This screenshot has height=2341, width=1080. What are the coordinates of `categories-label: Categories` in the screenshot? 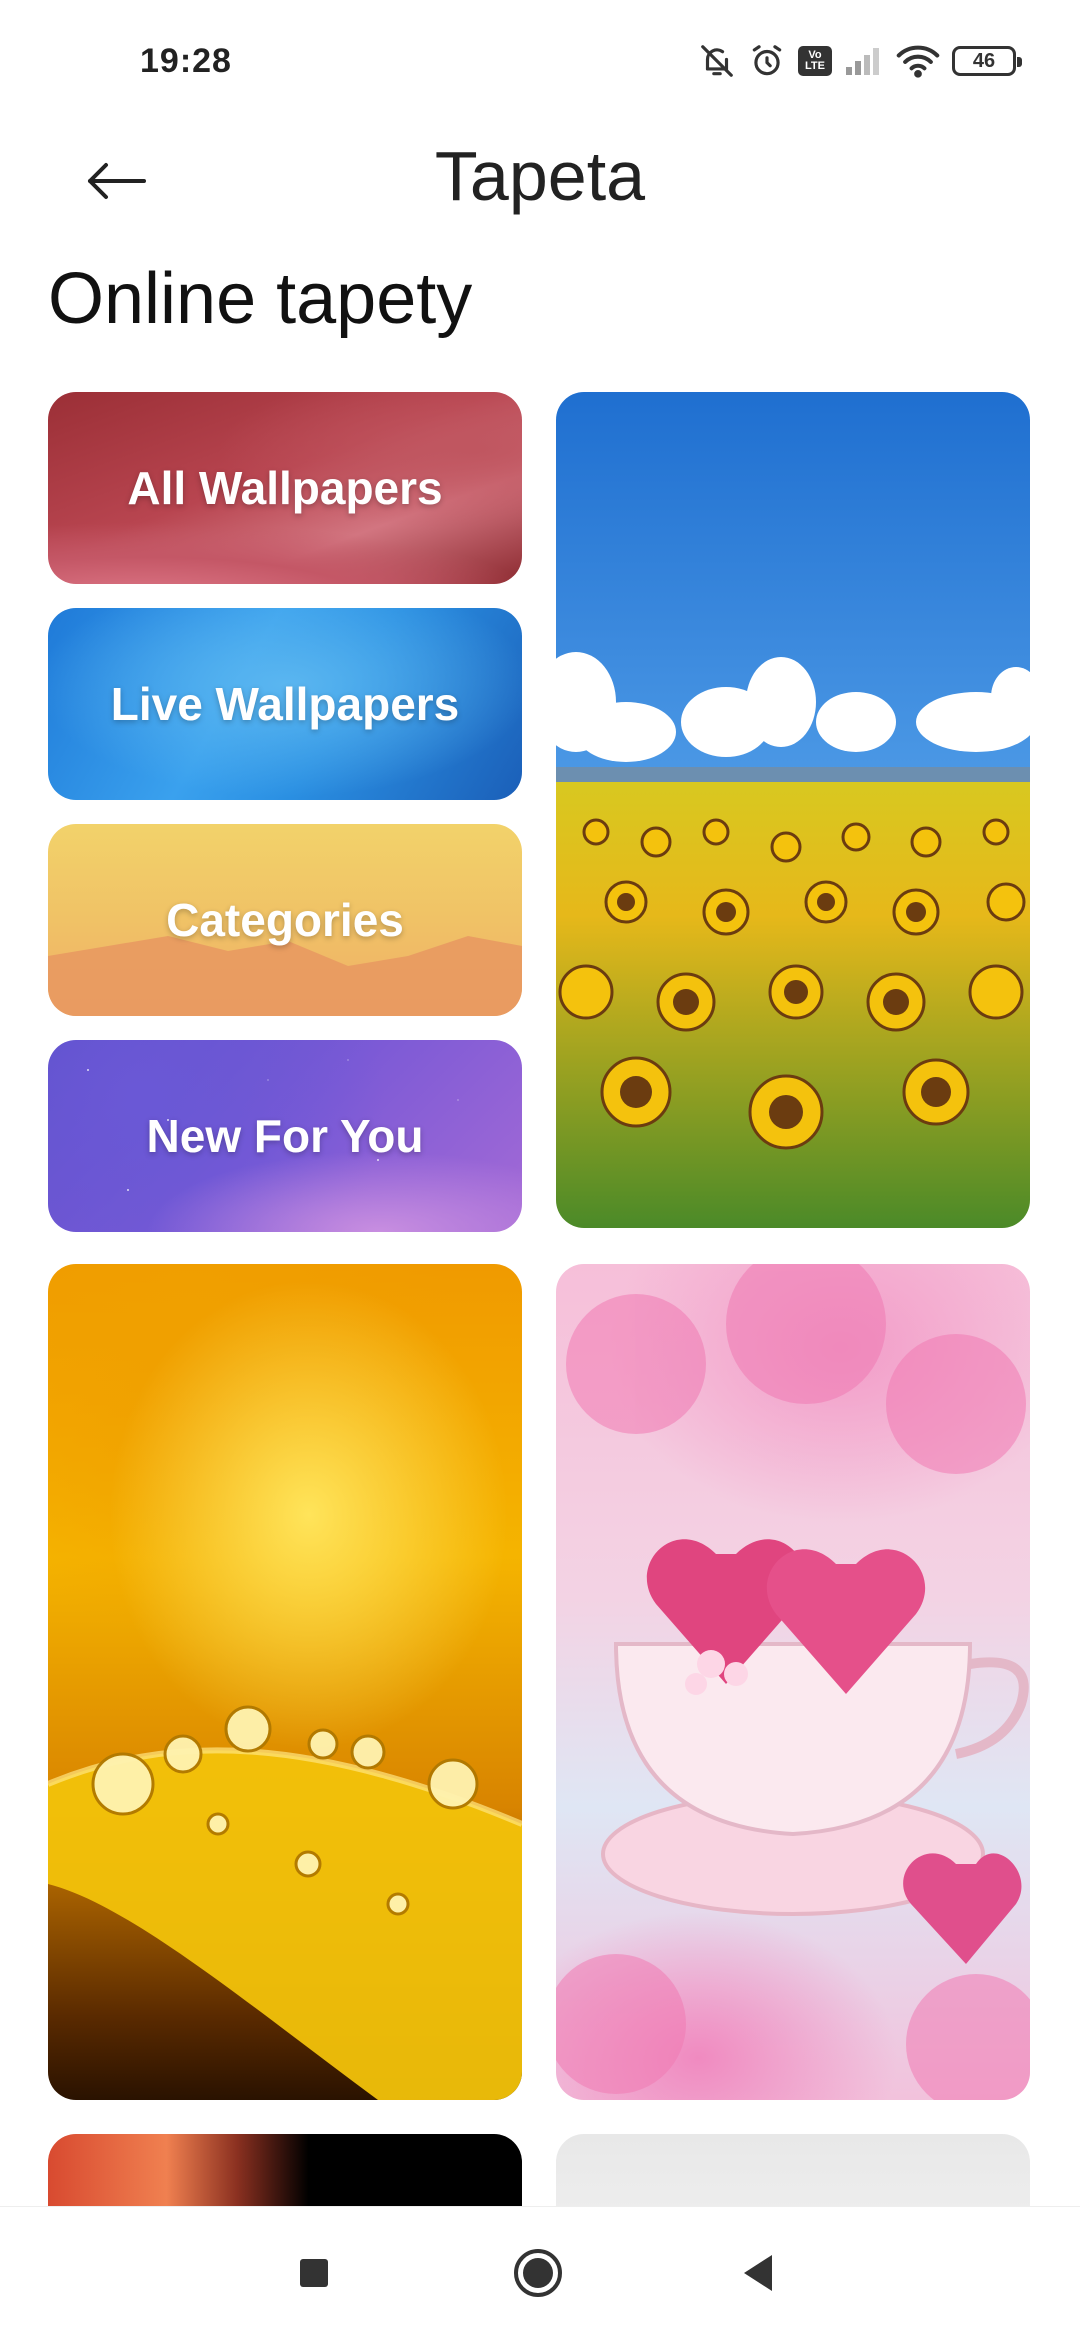 It's located at (285, 920).